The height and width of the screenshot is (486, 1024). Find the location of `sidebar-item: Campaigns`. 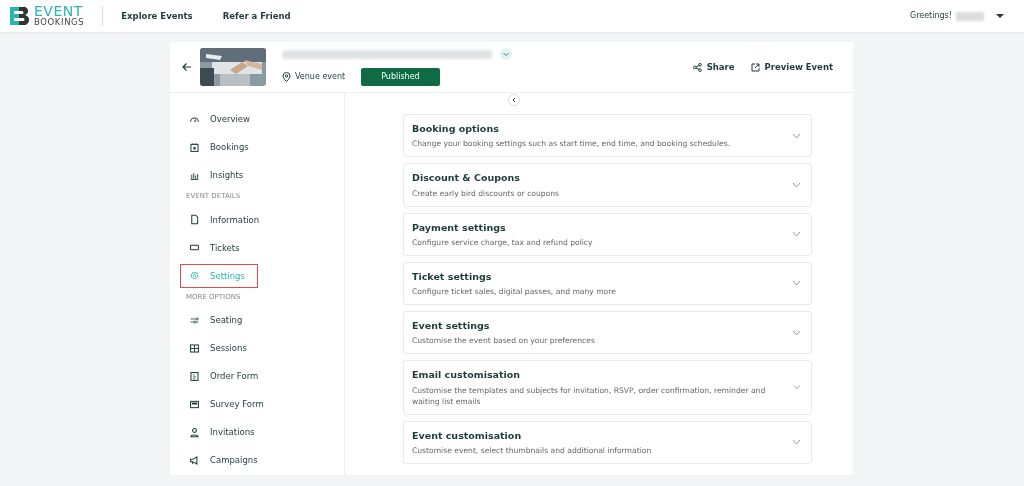

sidebar-item: Campaigns is located at coordinates (225, 460).